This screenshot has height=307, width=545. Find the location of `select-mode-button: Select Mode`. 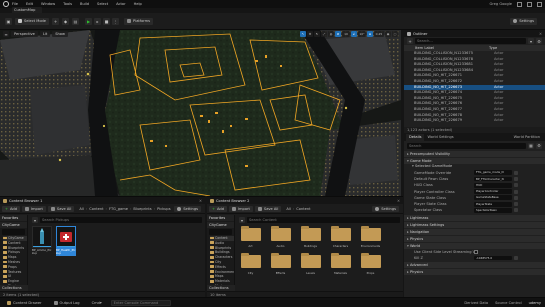

select-mode-button: Select Mode is located at coordinates (32, 21).